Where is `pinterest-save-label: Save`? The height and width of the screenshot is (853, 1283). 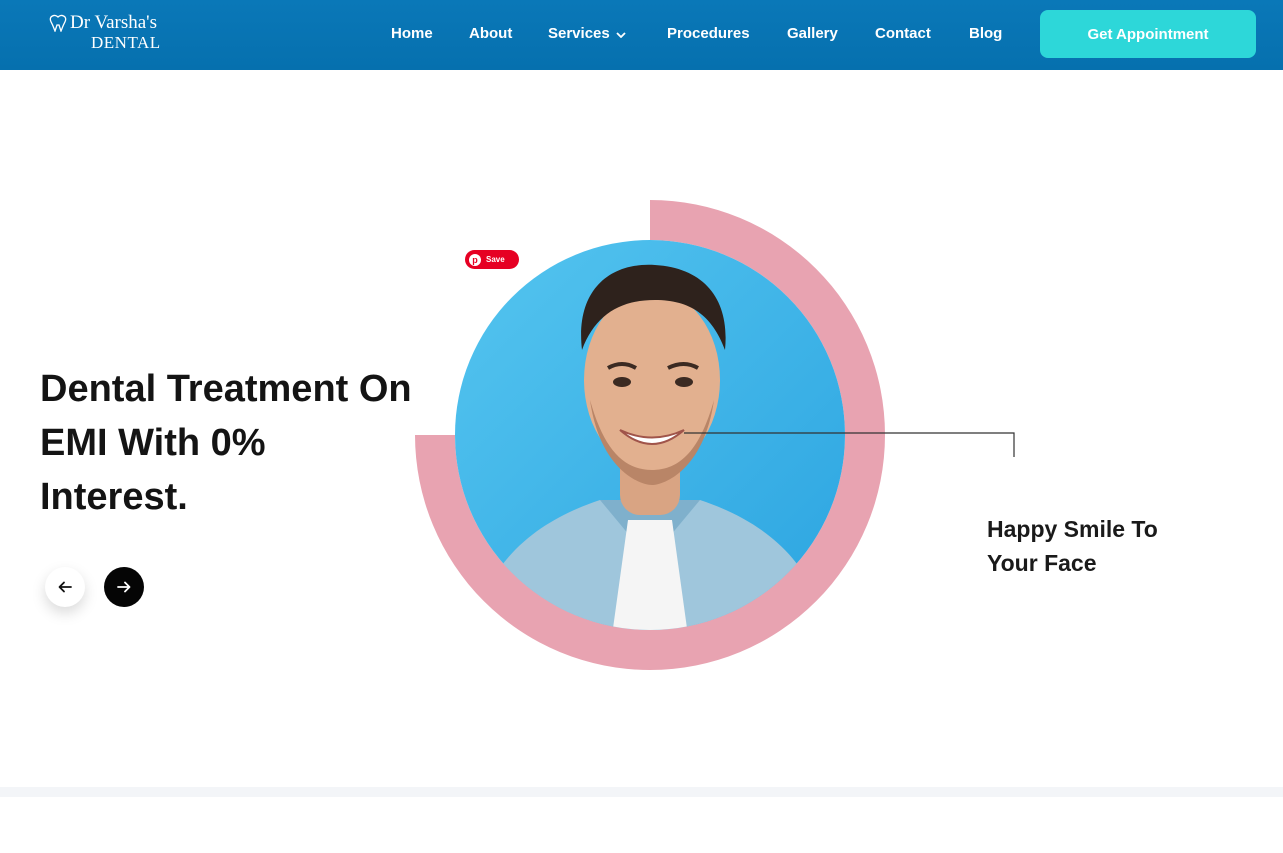 pinterest-save-label: Save is located at coordinates (495, 259).